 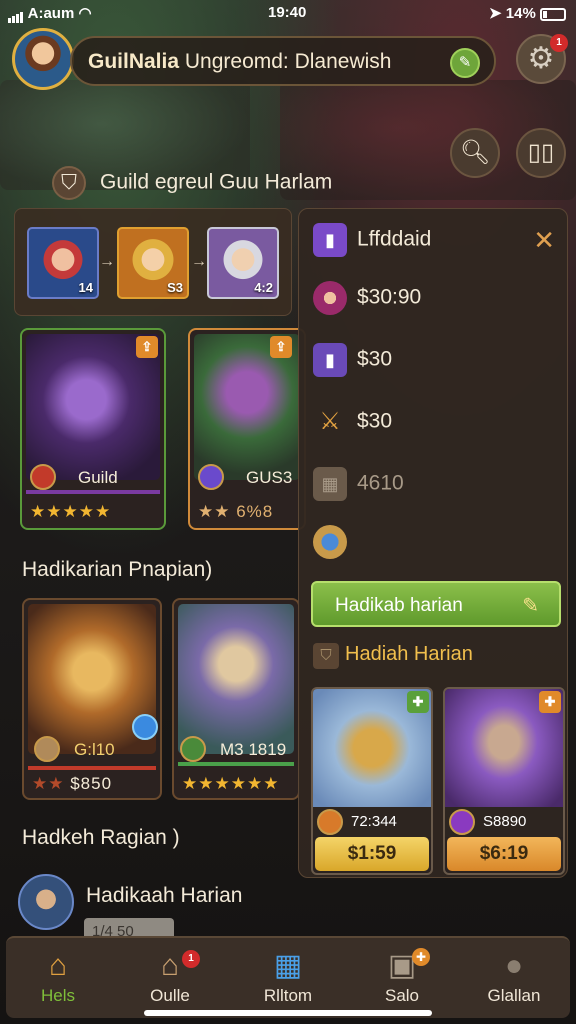 I want to click on item-caption-bar: 72:344, so click(x=372, y=822).